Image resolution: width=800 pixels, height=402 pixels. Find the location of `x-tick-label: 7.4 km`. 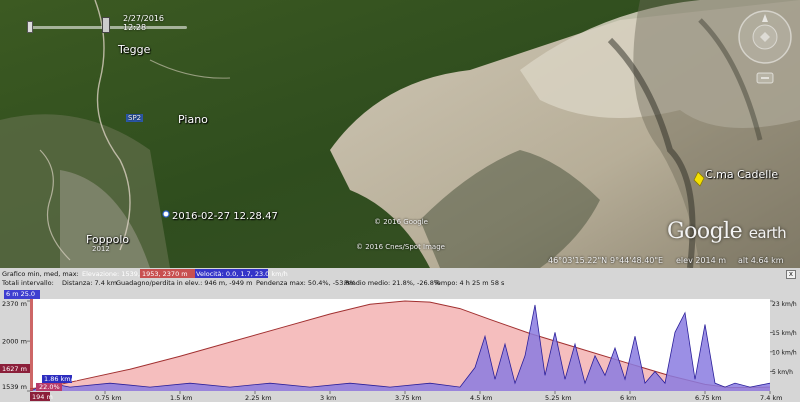

x-tick-label: 7.4 km is located at coordinates (771, 398).